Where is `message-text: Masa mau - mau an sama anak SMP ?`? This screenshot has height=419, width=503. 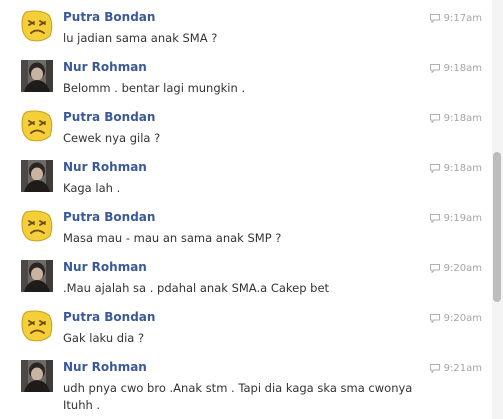 message-text: Masa mau - mau an sama anak SMP ? is located at coordinates (172, 238).